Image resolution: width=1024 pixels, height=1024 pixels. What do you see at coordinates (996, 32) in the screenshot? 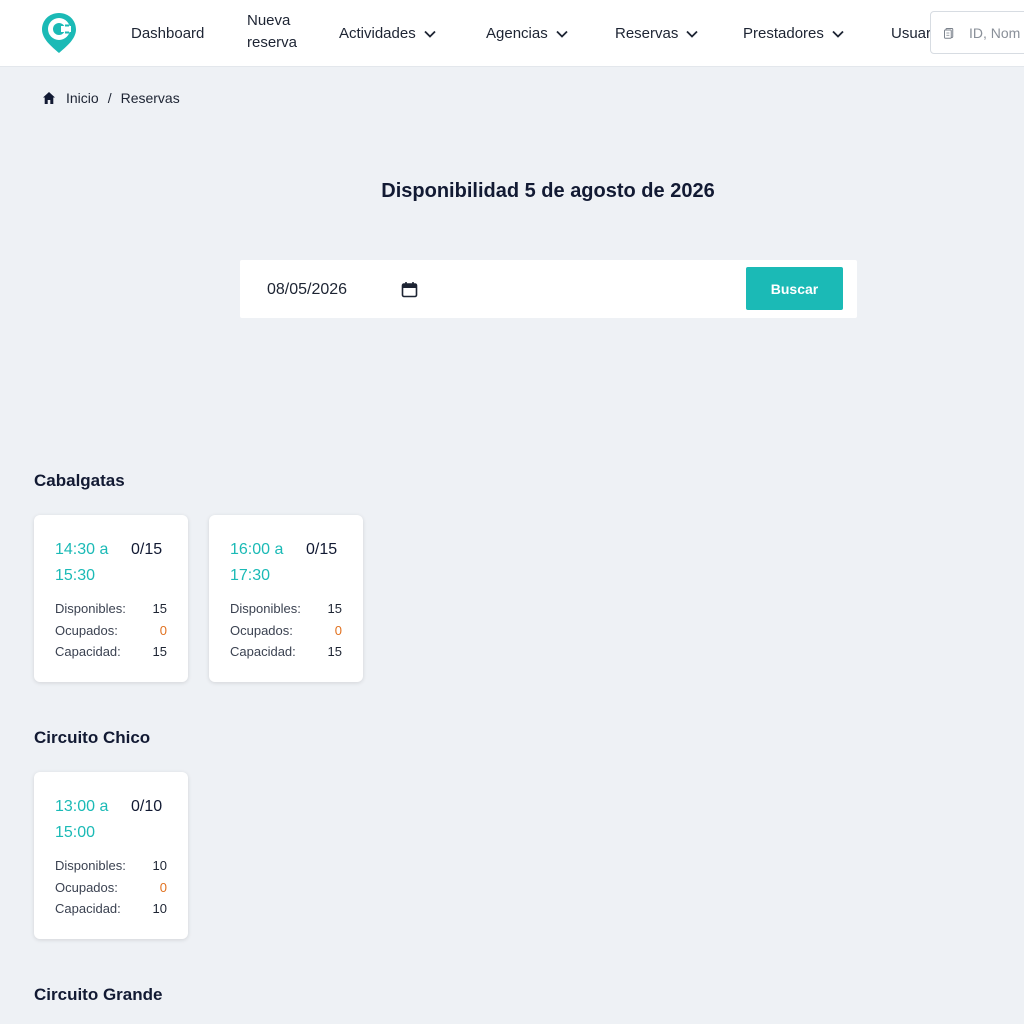
I see `search-input` at bounding box center [996, 32].